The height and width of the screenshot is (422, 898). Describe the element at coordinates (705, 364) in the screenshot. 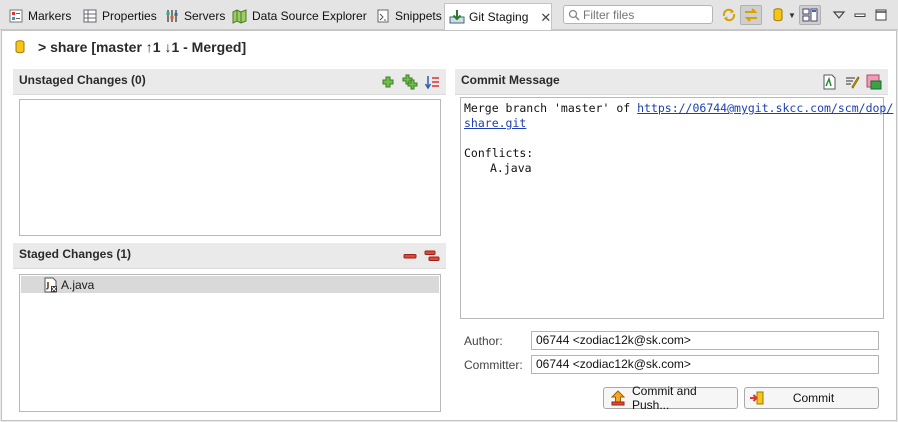

I see `committer-field: 06744 <zodiac12k@sk.com>` at that location.